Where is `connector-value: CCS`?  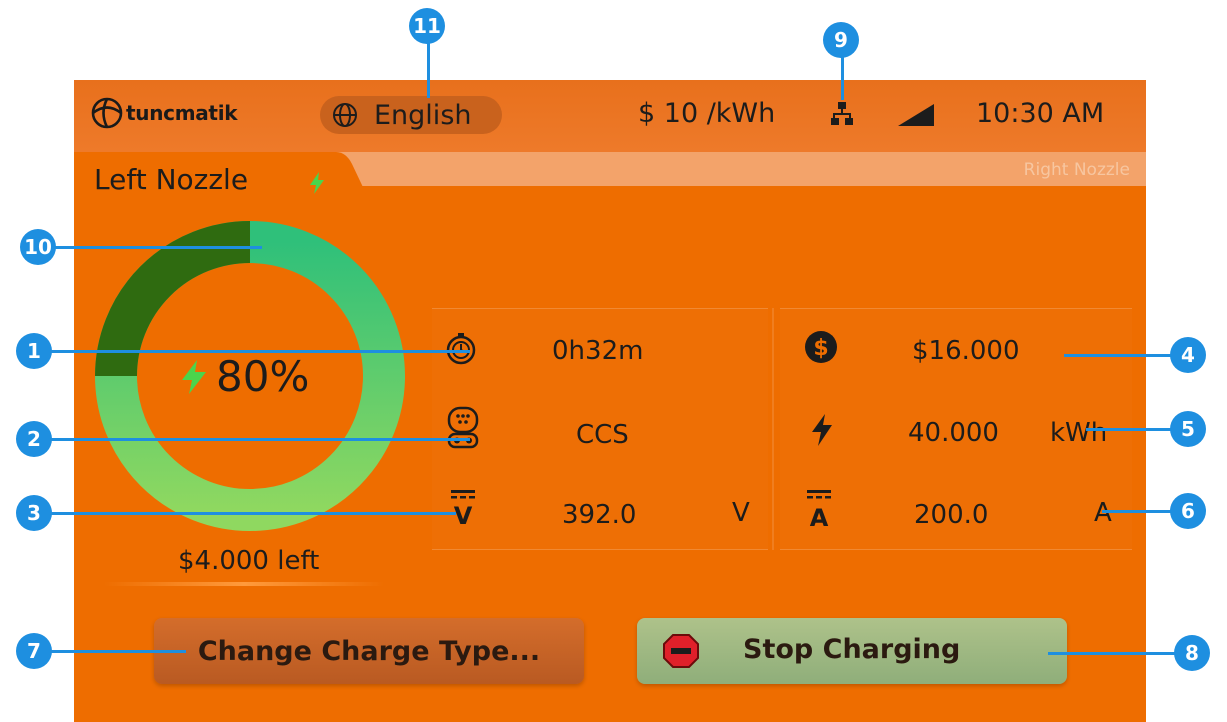
connector-value: CCS is located at coordinates (602, 435).